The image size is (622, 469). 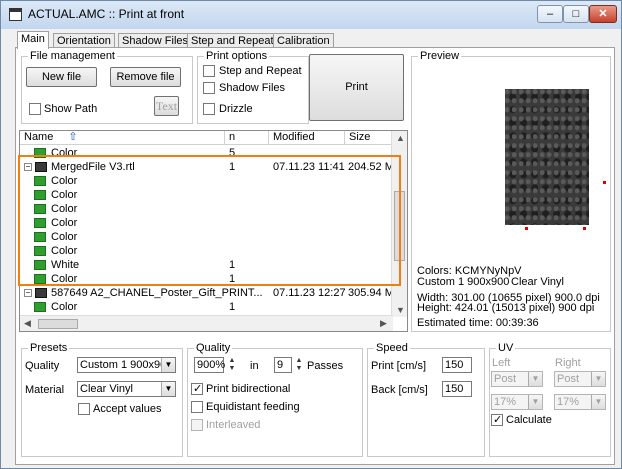 What do you see at coordinates (537, 282) in the screenshot?
I see `preview-media: Clear Vinyl` at bounding box center [537, 282].